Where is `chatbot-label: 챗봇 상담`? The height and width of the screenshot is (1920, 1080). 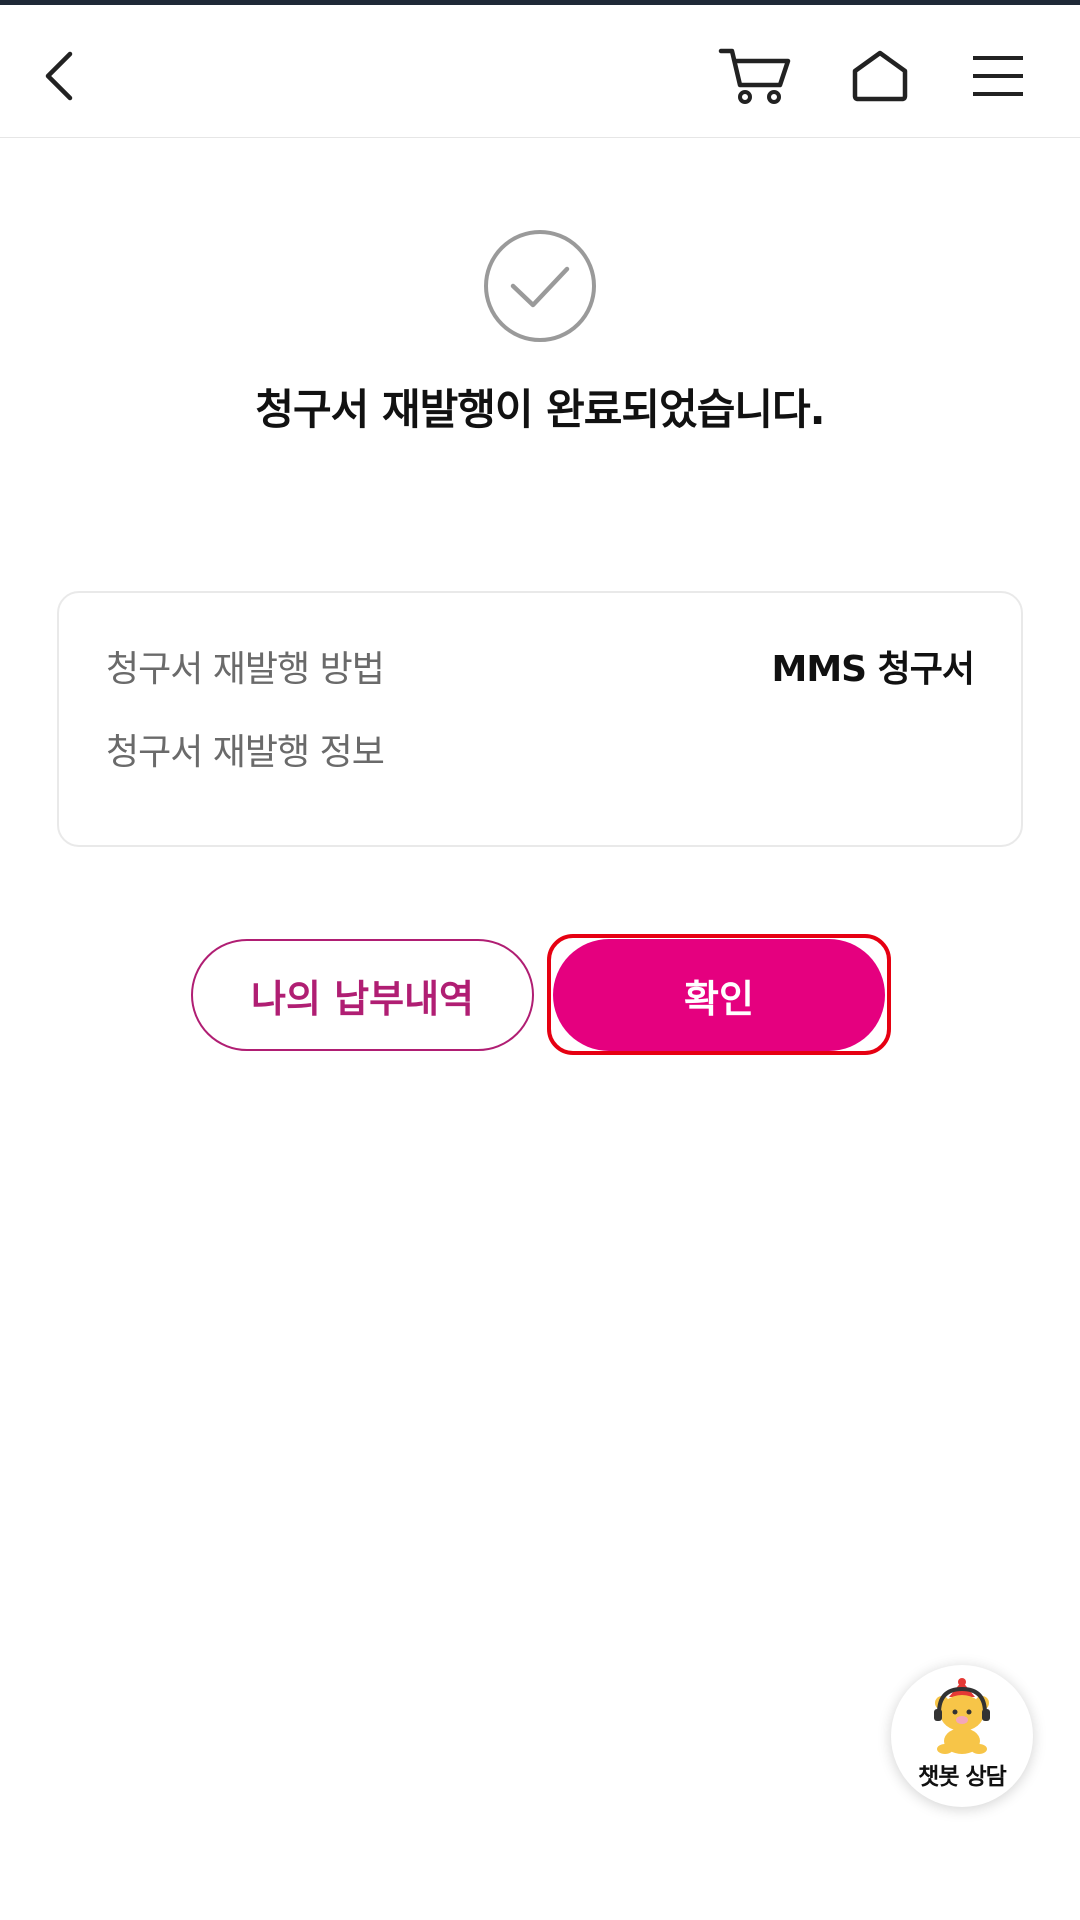 chatbot-label: 챗봇 상담 is located at coordinates (962, 1777).